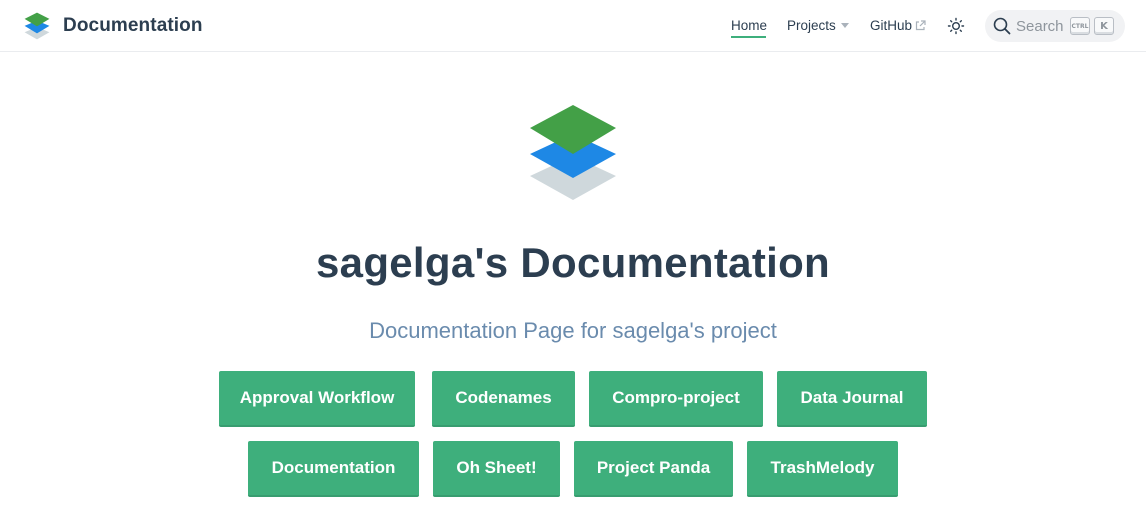  What do you see at coordinates (852, 399) in the screenshot?
I see `action-button-data-journal: Data Journal` at bounding box center [852, 399].